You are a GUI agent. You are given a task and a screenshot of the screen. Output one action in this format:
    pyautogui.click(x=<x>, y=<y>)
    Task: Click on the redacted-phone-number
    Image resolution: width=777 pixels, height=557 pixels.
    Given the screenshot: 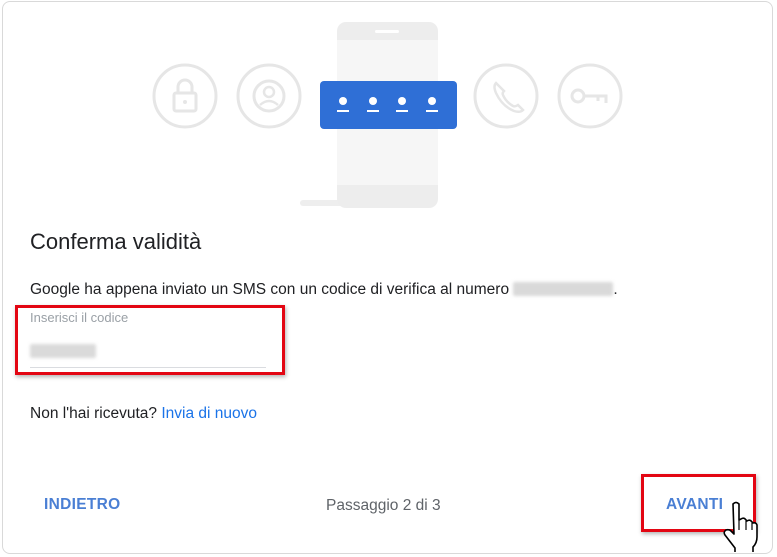 What is the action you would take?
    pyautogui.click(x=563, y=289)
    